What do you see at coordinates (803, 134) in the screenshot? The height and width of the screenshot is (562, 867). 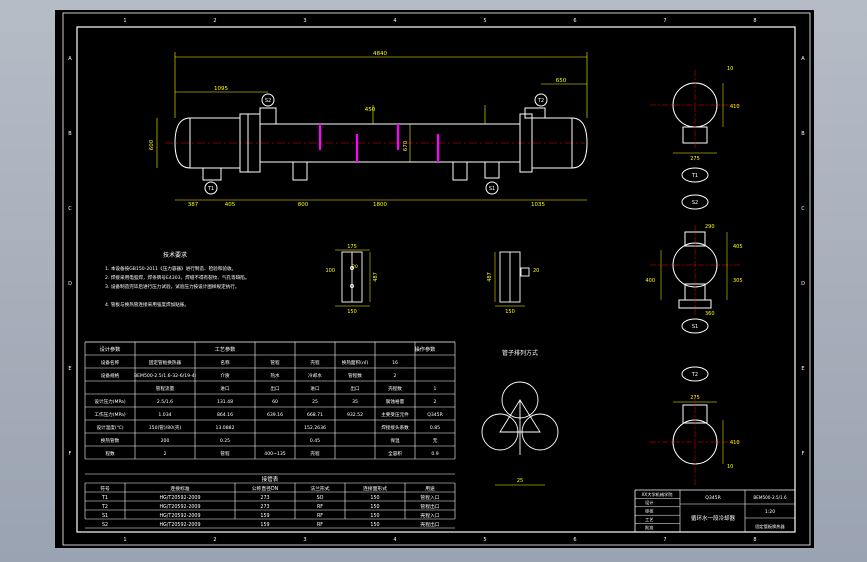 I see `zone-row-right: B` at bounding box center [803, 134].